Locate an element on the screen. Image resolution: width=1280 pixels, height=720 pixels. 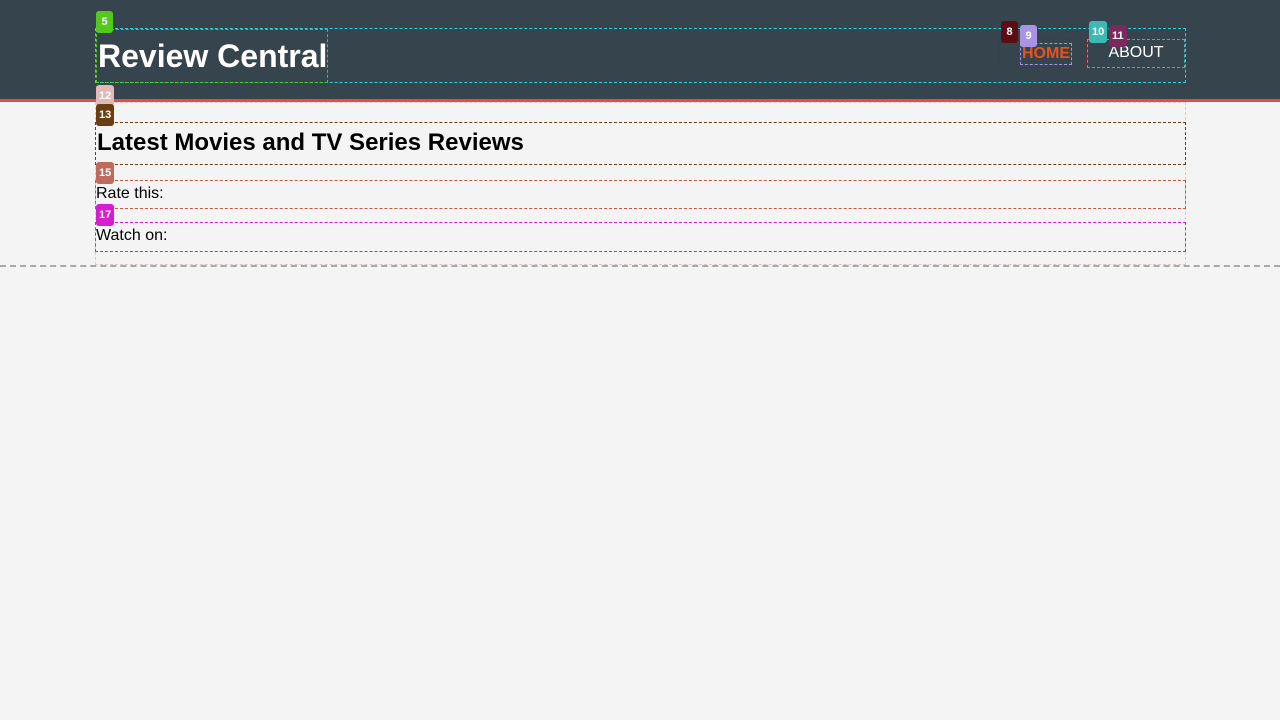
badge-13: 13 is located at coordinates (105, 115).